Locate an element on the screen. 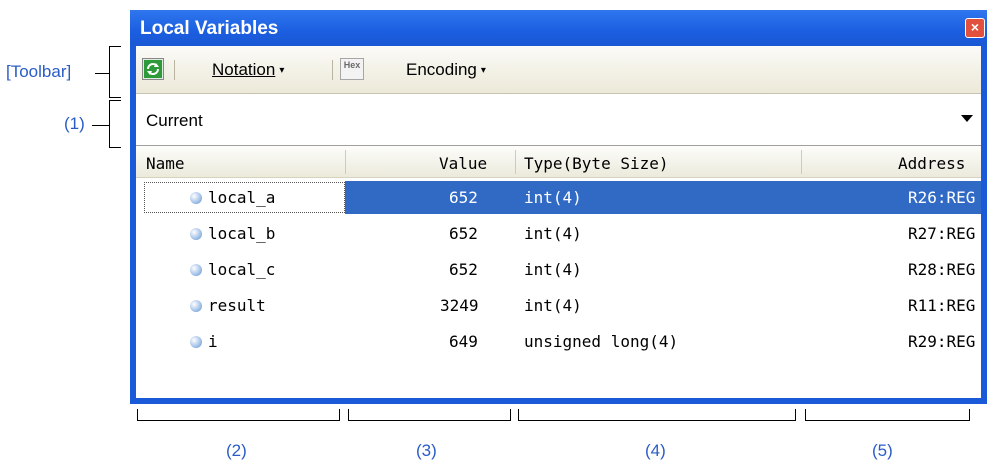 Image resolution: width=987 pixels, height=464 pixels. hex-display-button: Hex is located at coordinates (352, 69).